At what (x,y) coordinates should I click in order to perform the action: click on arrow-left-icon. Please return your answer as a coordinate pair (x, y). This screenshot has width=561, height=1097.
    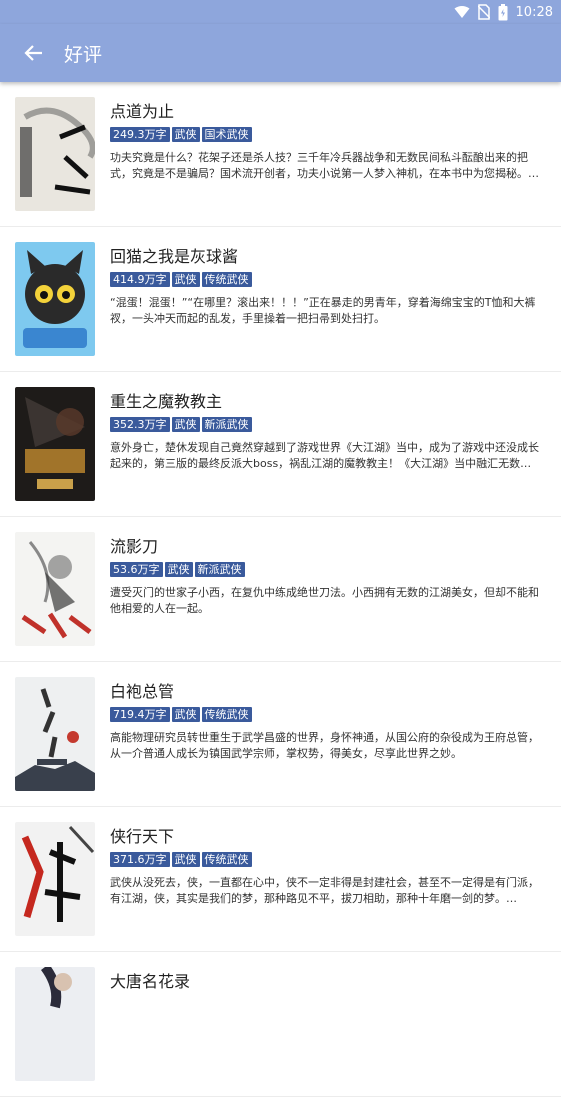
    Looking at the image, I should click on (33, 53).